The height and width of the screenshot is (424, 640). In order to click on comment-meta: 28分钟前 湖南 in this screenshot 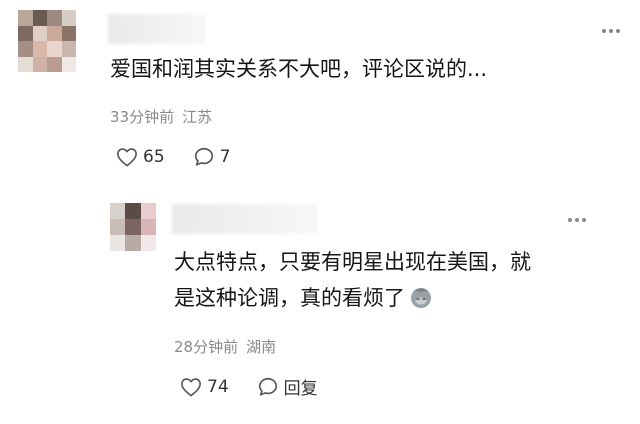, I will do `click(225, 346)`.